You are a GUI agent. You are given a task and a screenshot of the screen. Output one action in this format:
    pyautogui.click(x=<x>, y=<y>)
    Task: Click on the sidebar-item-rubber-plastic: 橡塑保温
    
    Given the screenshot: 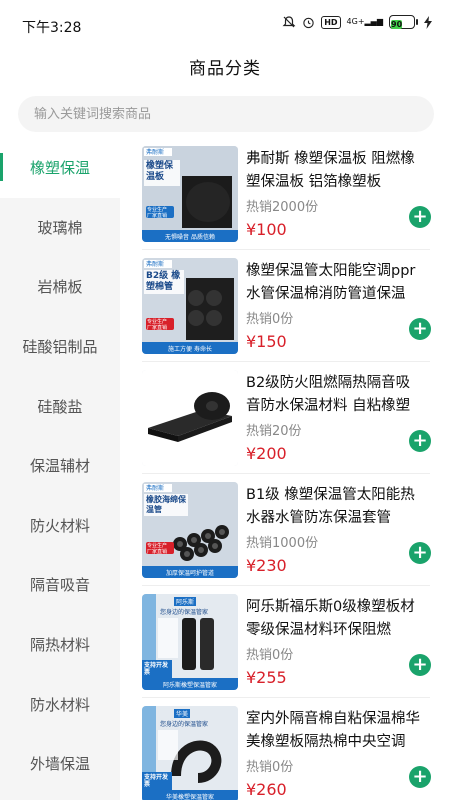 What is the action you would take?
    pyautogui.click(x=60, y=168)
    